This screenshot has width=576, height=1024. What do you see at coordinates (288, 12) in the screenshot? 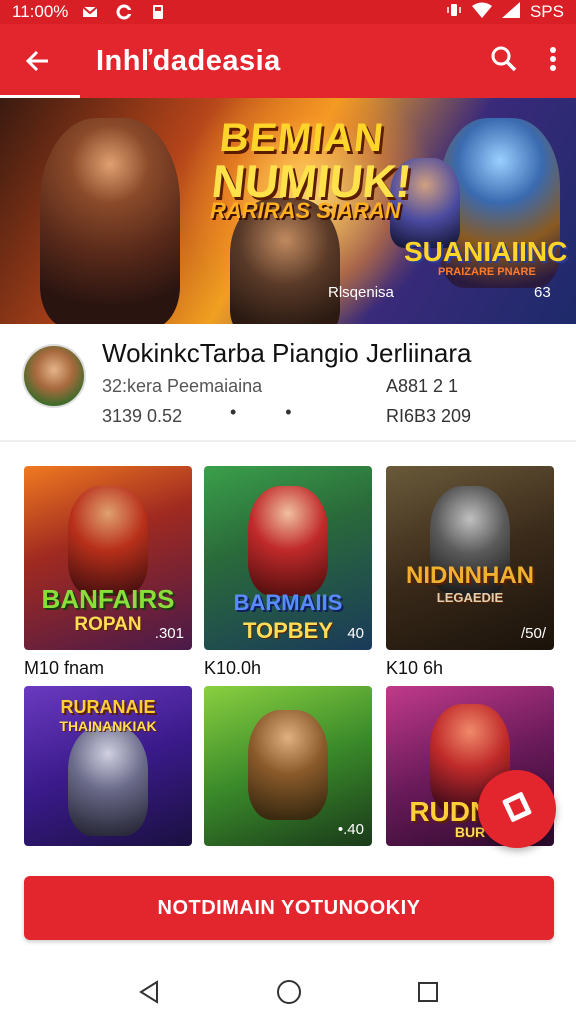
I see `status-bar: 11:00% SPS` at bounding box center [288, 12].